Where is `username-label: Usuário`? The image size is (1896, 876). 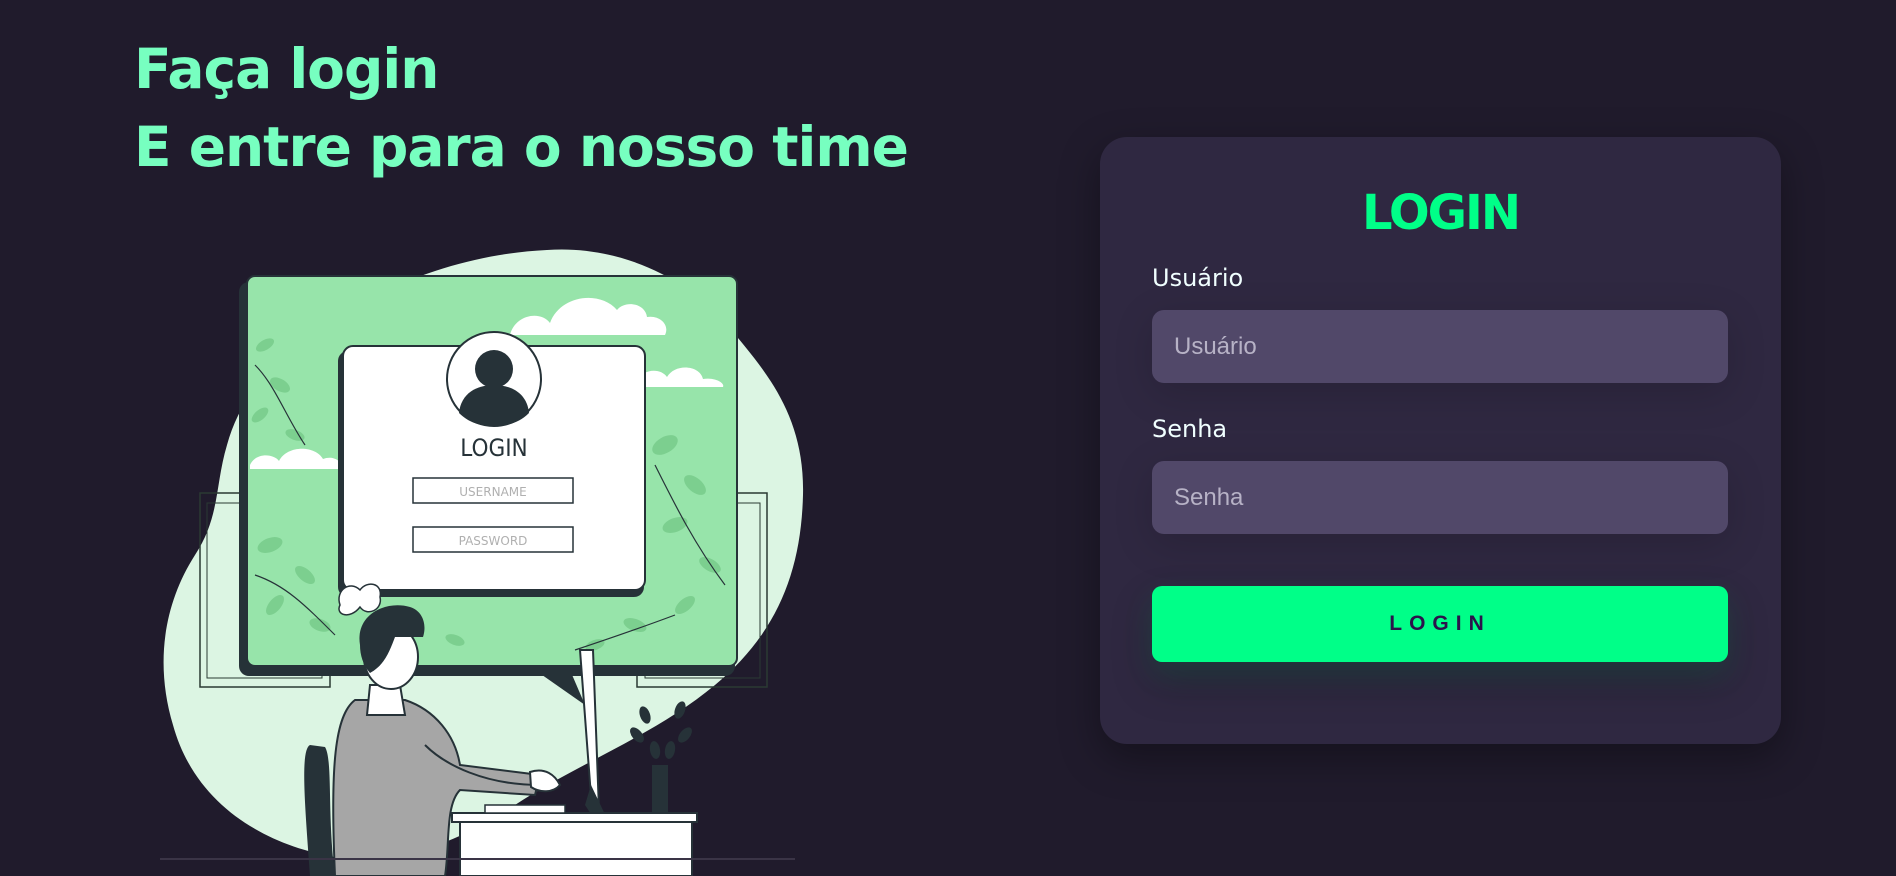
username-label: Usuário is located at coordinates (1198, 278).